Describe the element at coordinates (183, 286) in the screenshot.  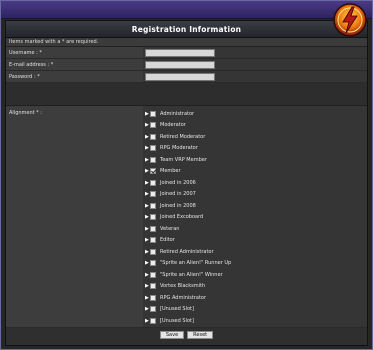
I see `alignment-option-label: Vortex Blacksmith` at that location.